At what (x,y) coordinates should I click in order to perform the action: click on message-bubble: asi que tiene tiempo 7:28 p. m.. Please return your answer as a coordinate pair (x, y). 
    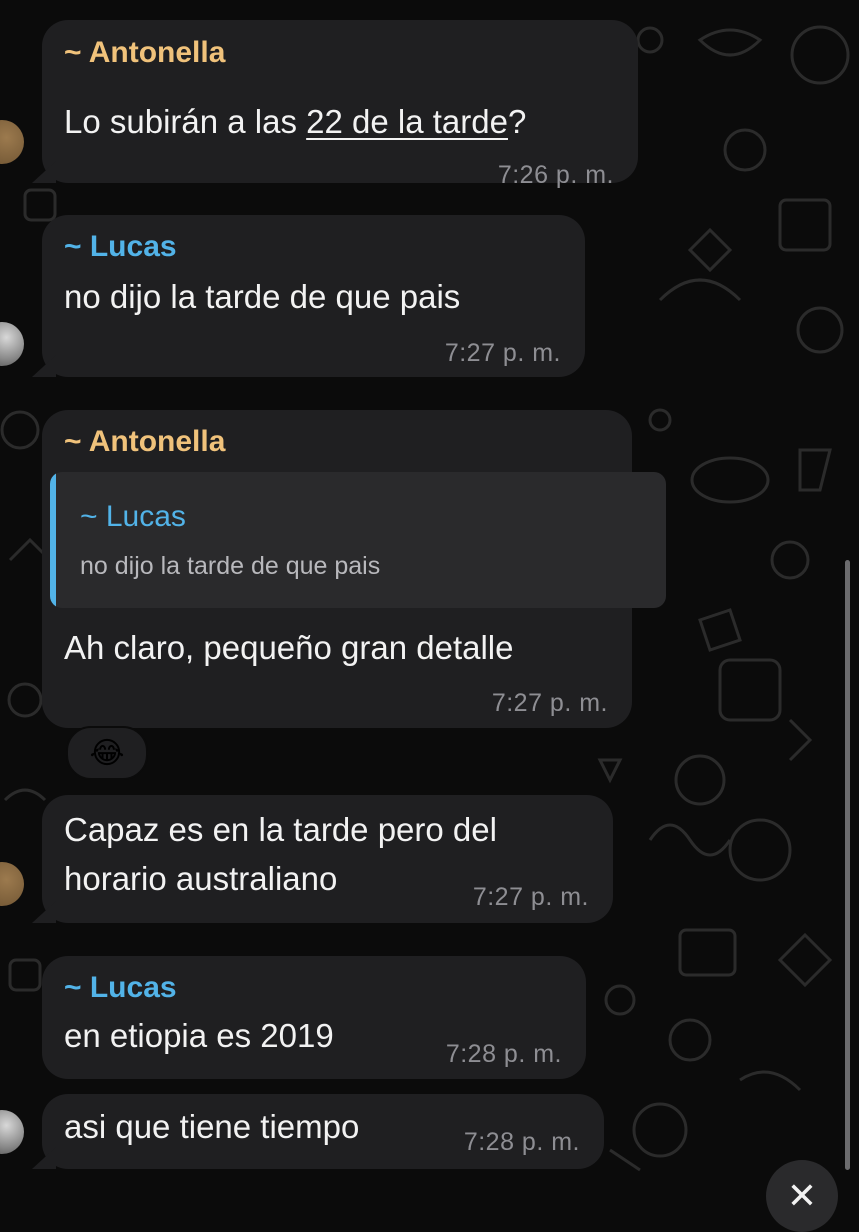
    Looking at the image, I should click on (318, 1131).